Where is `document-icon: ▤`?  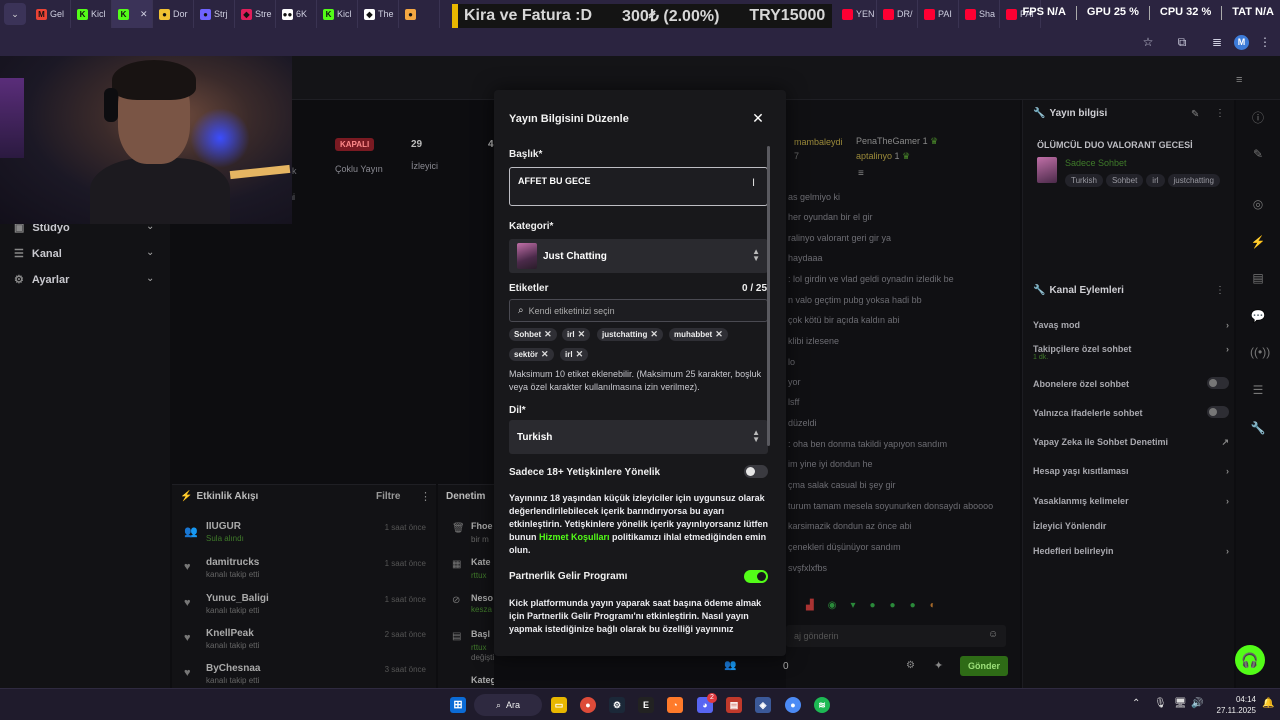 document-icon: ▤ is located at coordinates (1258, 278).